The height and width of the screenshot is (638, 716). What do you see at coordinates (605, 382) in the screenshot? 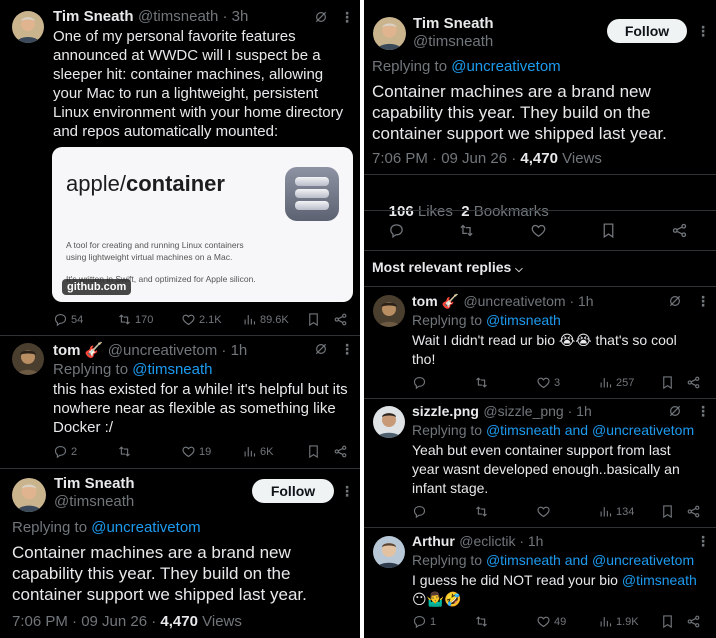
I see `views-icon` at bounding box center [605, 382].